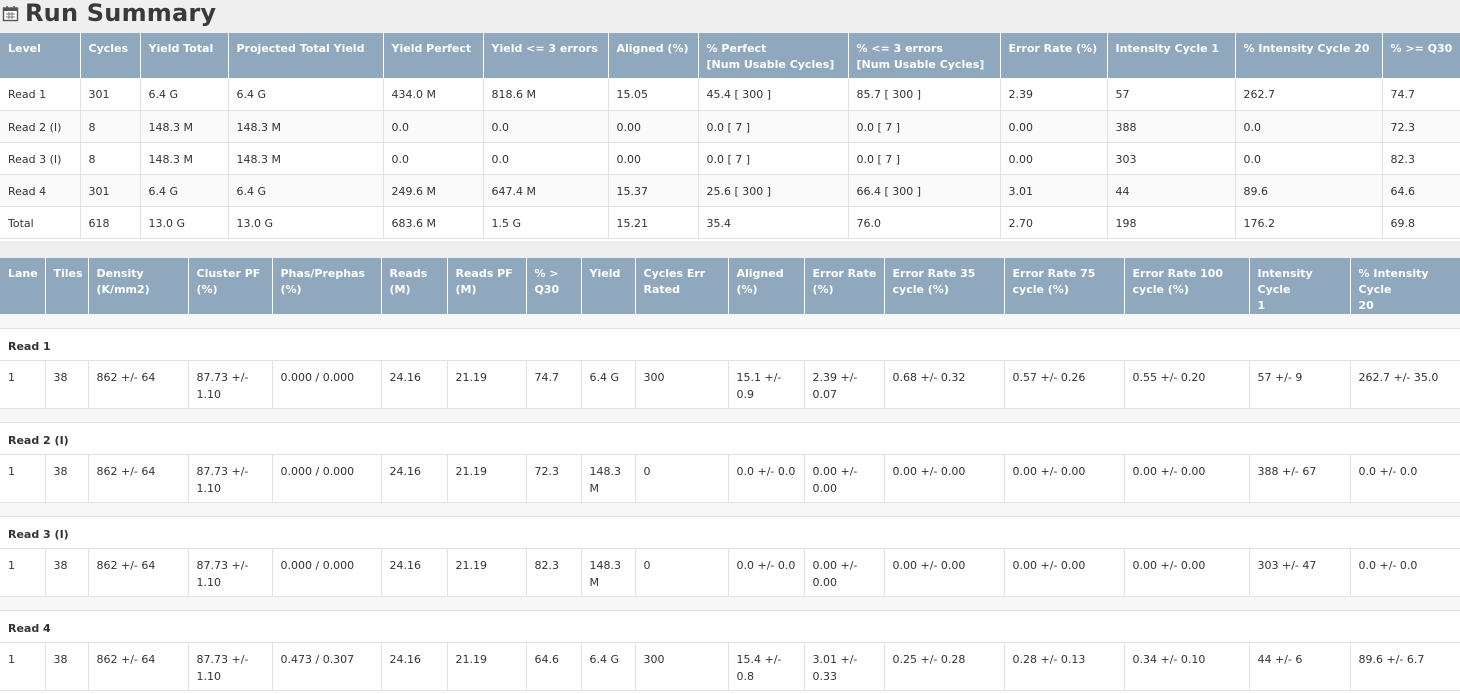 This screenshot has height=694, width=1460. I want to click on table-cell: 2.39 +/- 0.07, so click(844, 384).